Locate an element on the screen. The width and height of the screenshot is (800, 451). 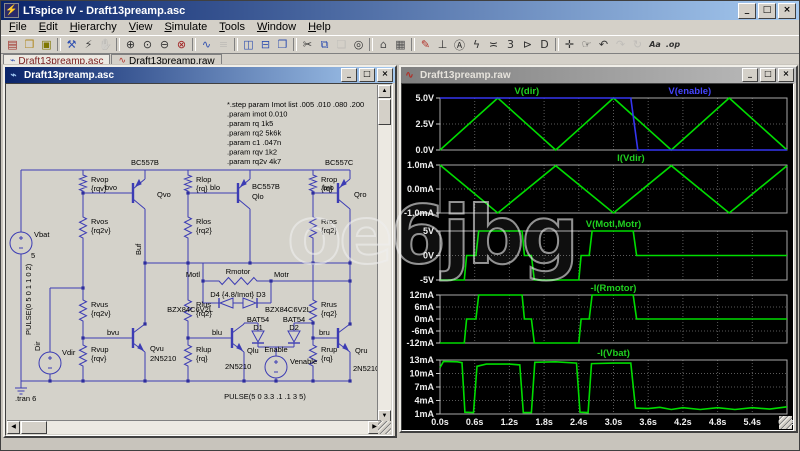
text-icon: Aa is located at coordinates (655, 44).